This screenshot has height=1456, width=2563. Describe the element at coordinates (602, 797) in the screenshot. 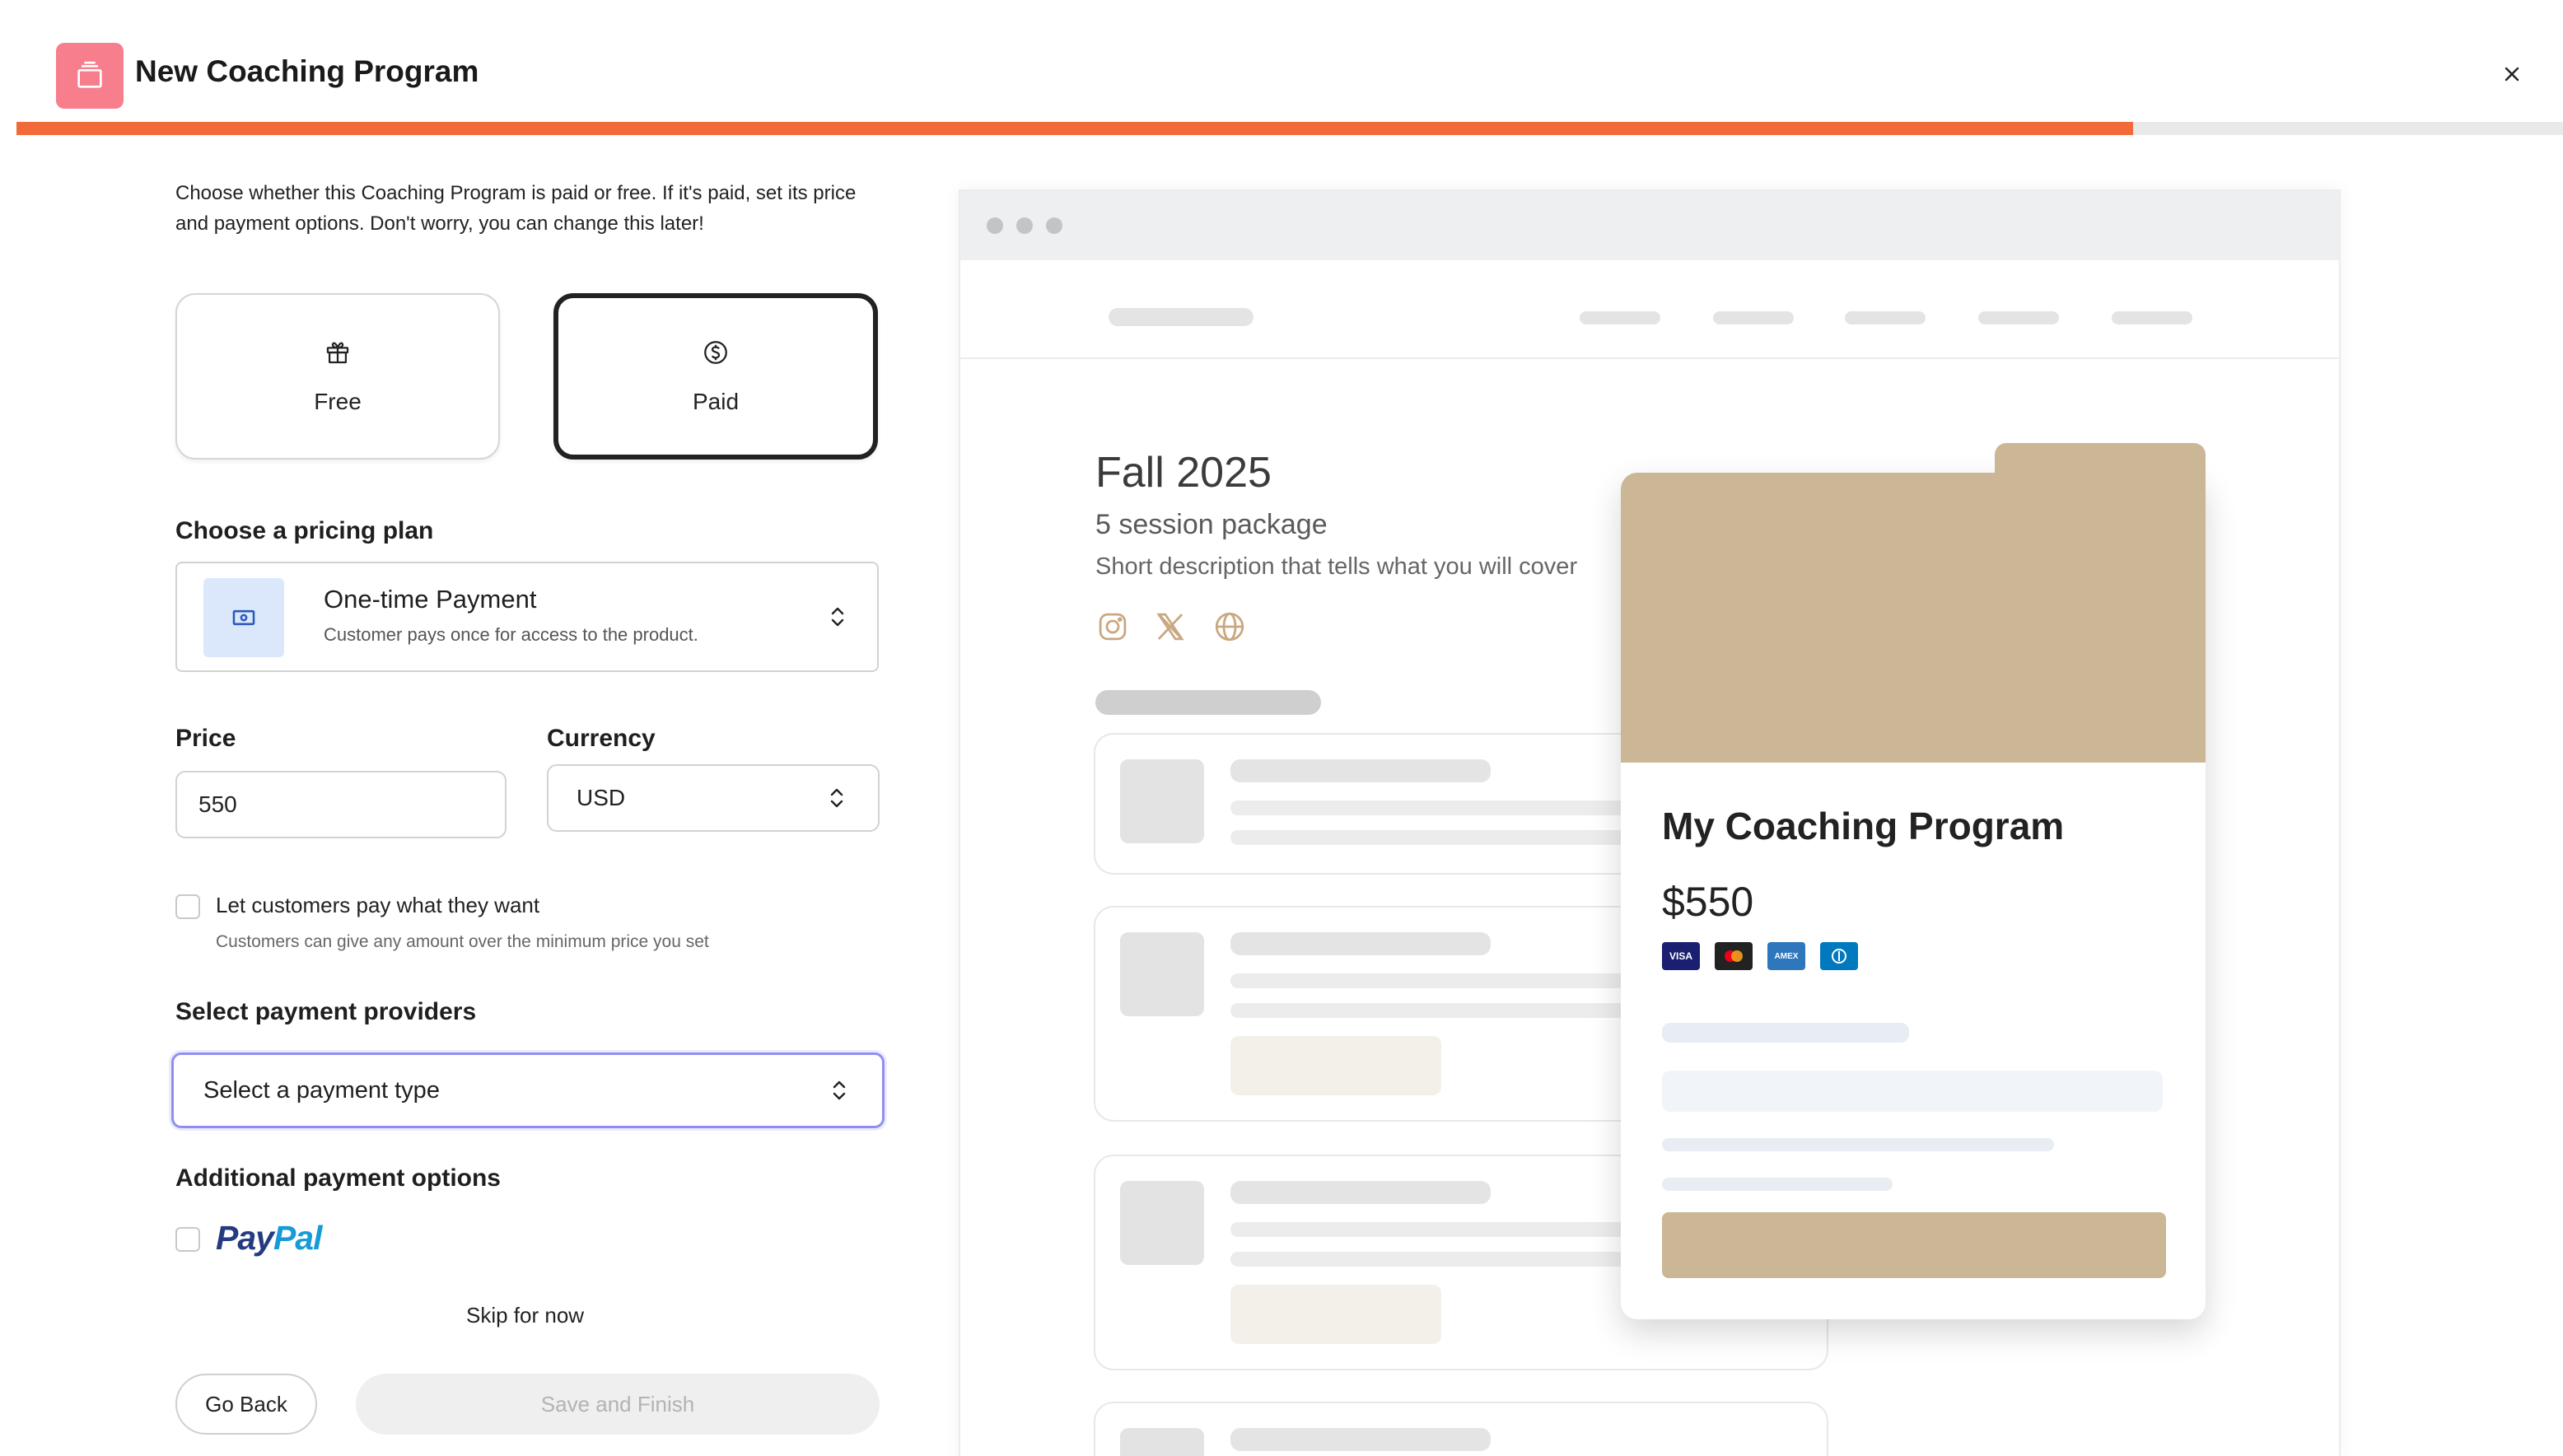

I see `currency-value: USD` at that location.